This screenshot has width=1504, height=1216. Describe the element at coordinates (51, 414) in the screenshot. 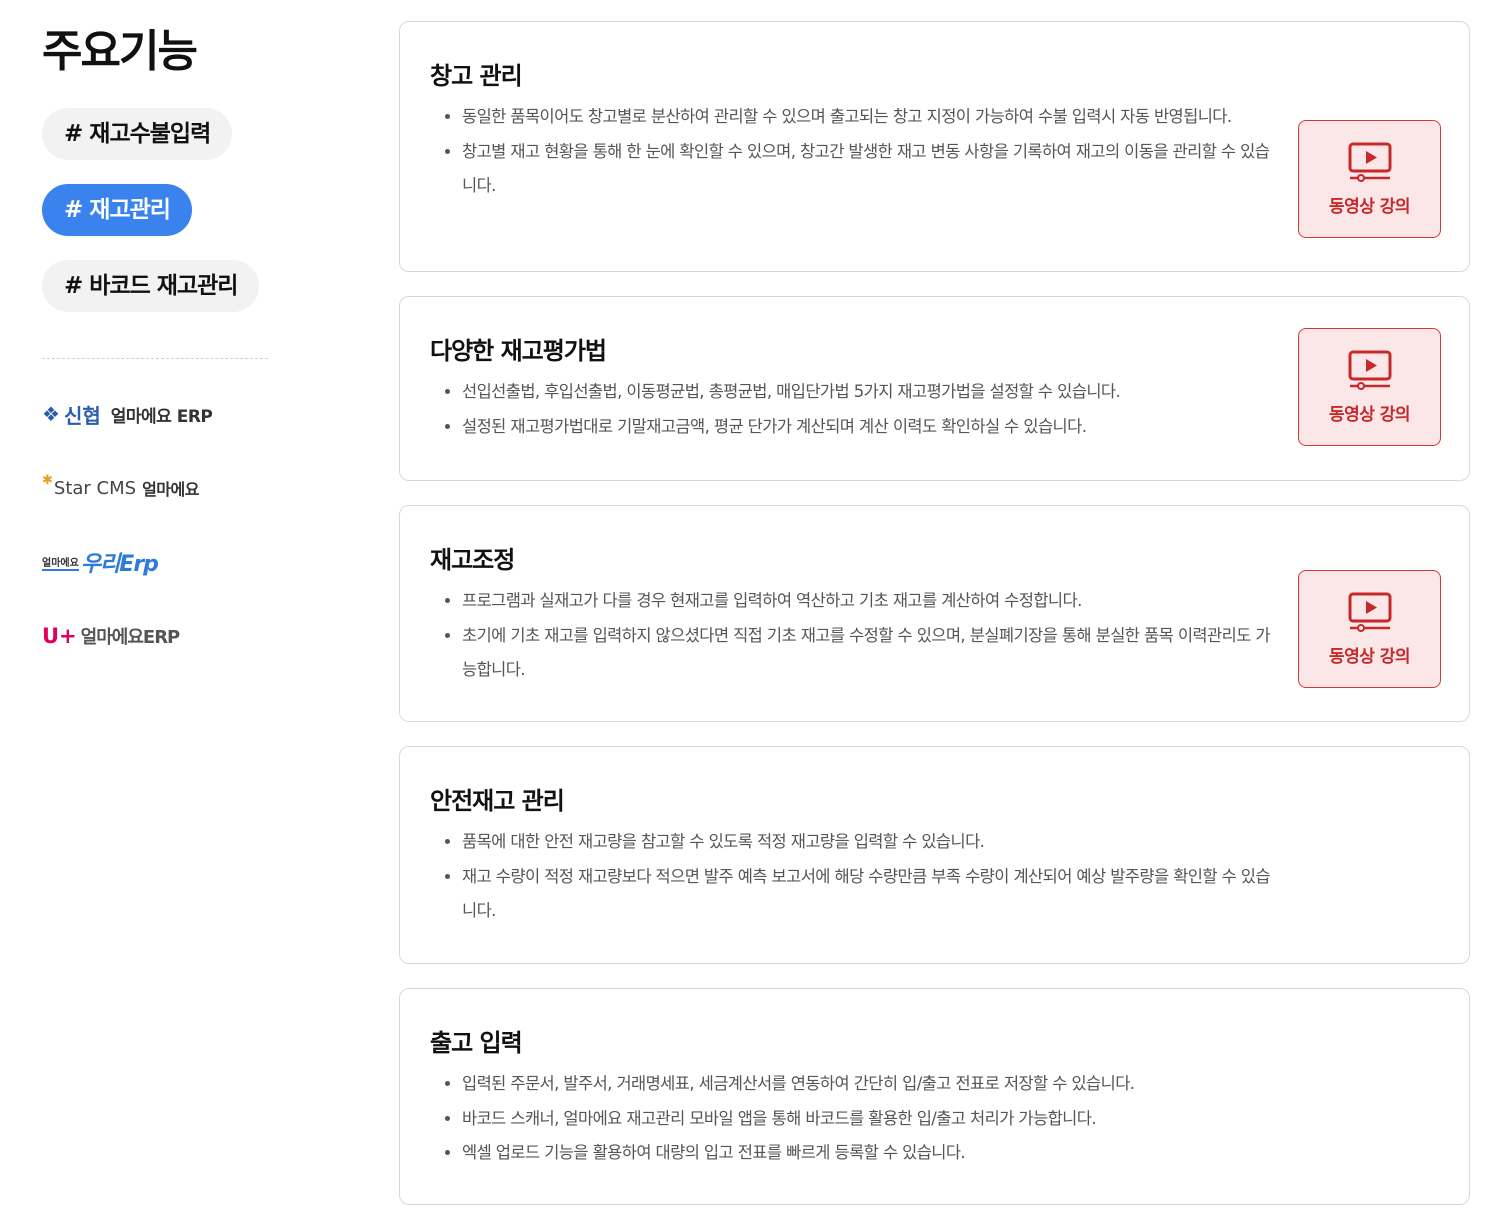

I see `shinhyup-emblem-icon: ❖` at that location.